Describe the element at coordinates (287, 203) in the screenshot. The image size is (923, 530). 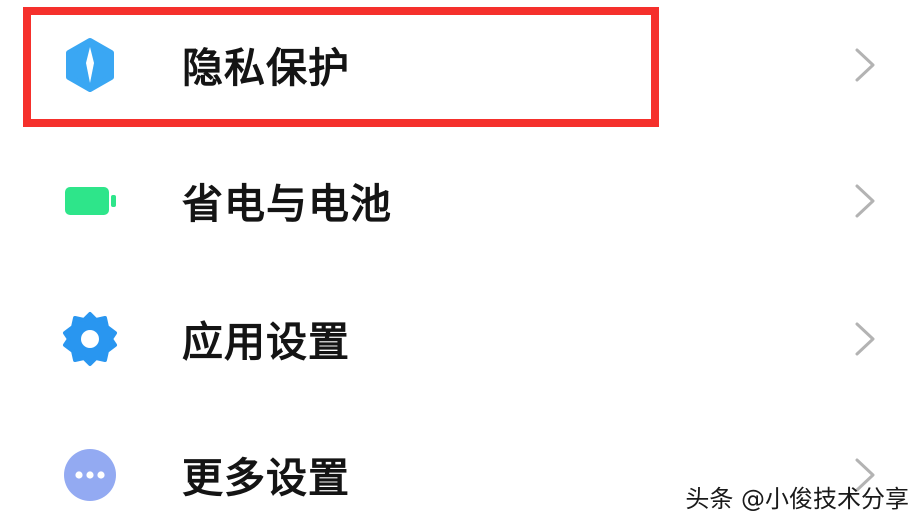
I see `settings-item-label: 省电与电池` at that location.